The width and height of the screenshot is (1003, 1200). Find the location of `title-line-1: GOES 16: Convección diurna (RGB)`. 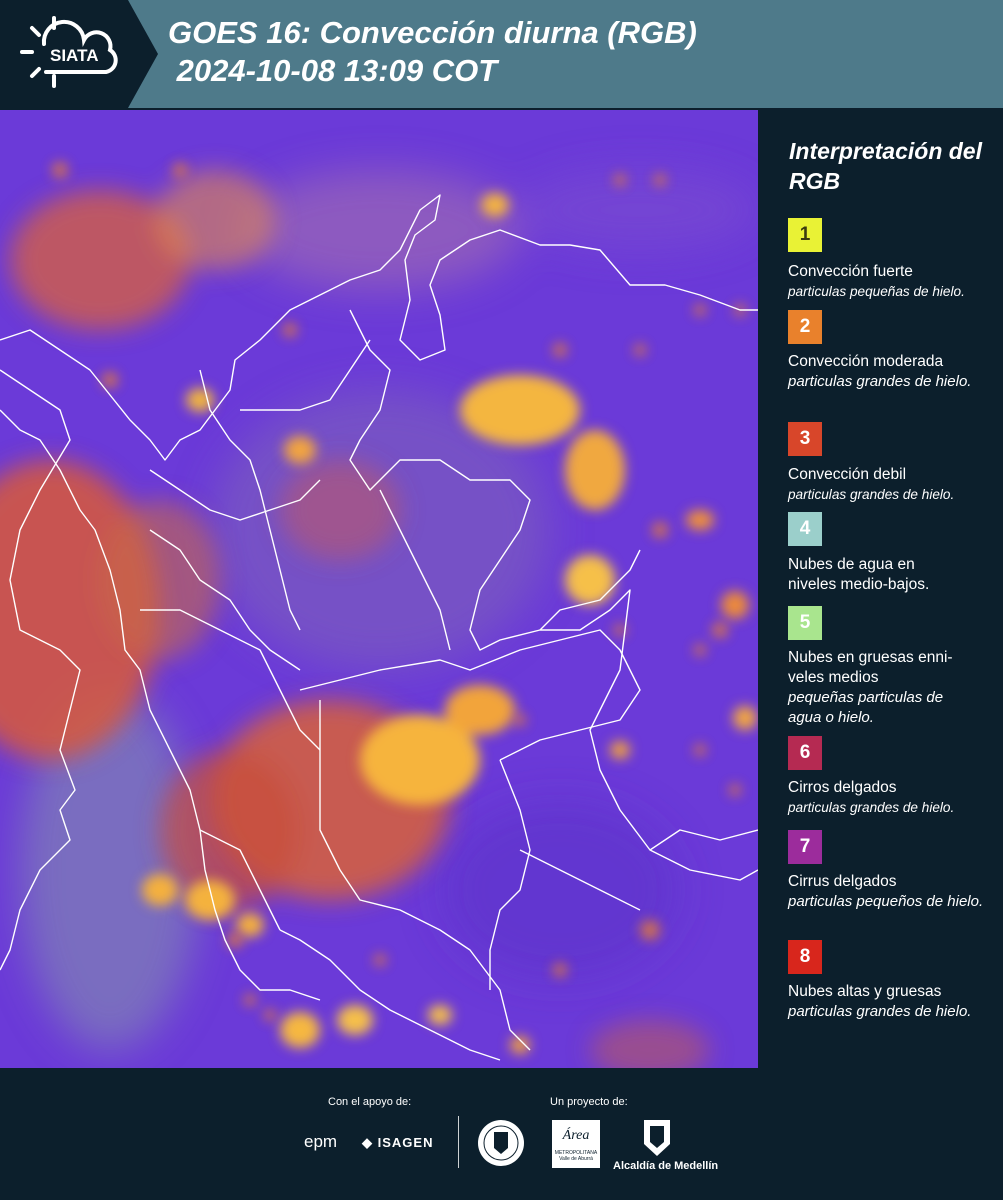

title-line-1: GOES 16: Convección diurna (RGB) is located at coordinates (432, 32).